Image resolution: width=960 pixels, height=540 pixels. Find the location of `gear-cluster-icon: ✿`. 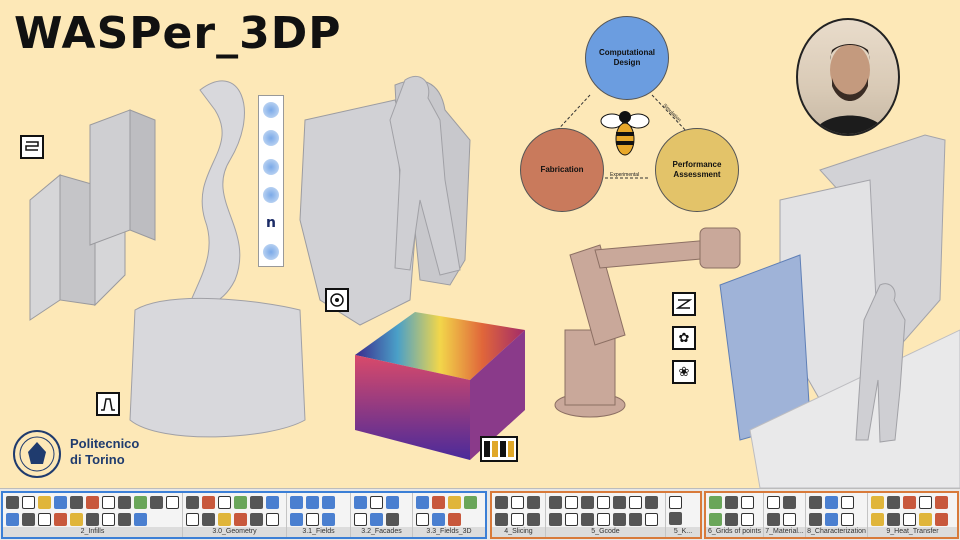

gear-cluster-icon: ✿ is located at coordinates (684, 338).